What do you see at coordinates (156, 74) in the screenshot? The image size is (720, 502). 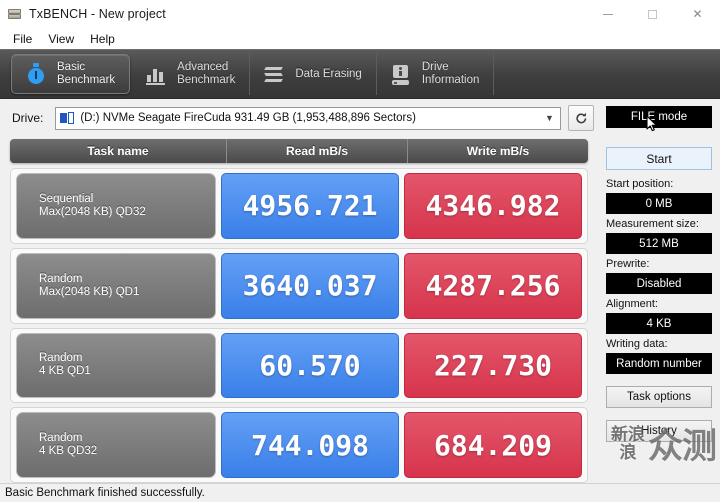 I see `bar-chart-icon` at bounding box center [156, 74].